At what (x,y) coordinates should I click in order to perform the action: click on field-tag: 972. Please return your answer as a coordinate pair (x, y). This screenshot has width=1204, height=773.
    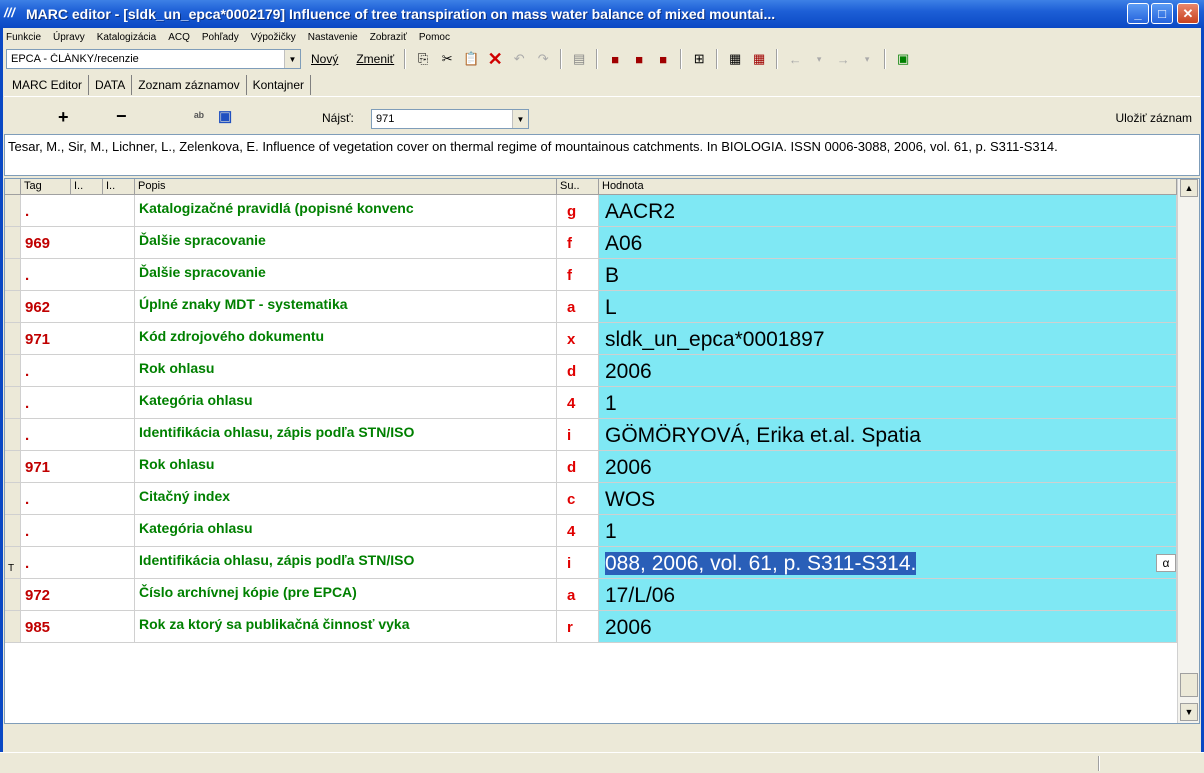
    Looking at the image, I should click on (78, 594).